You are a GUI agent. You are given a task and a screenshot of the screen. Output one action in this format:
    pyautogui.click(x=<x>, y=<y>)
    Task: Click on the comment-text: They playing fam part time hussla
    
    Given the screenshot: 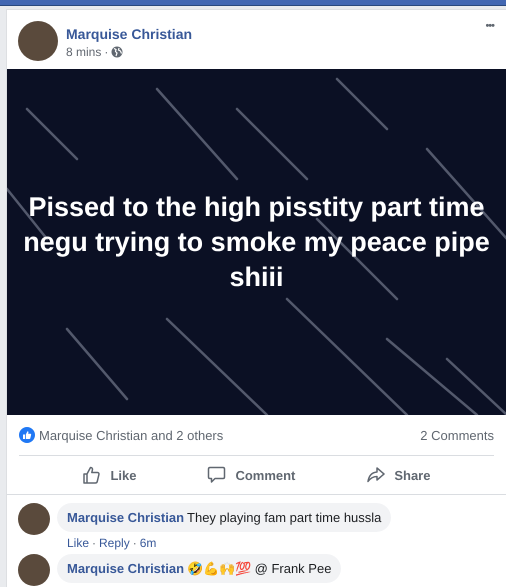 What is the action you would take?
    pyautogui.click(x=284, y=517)
    